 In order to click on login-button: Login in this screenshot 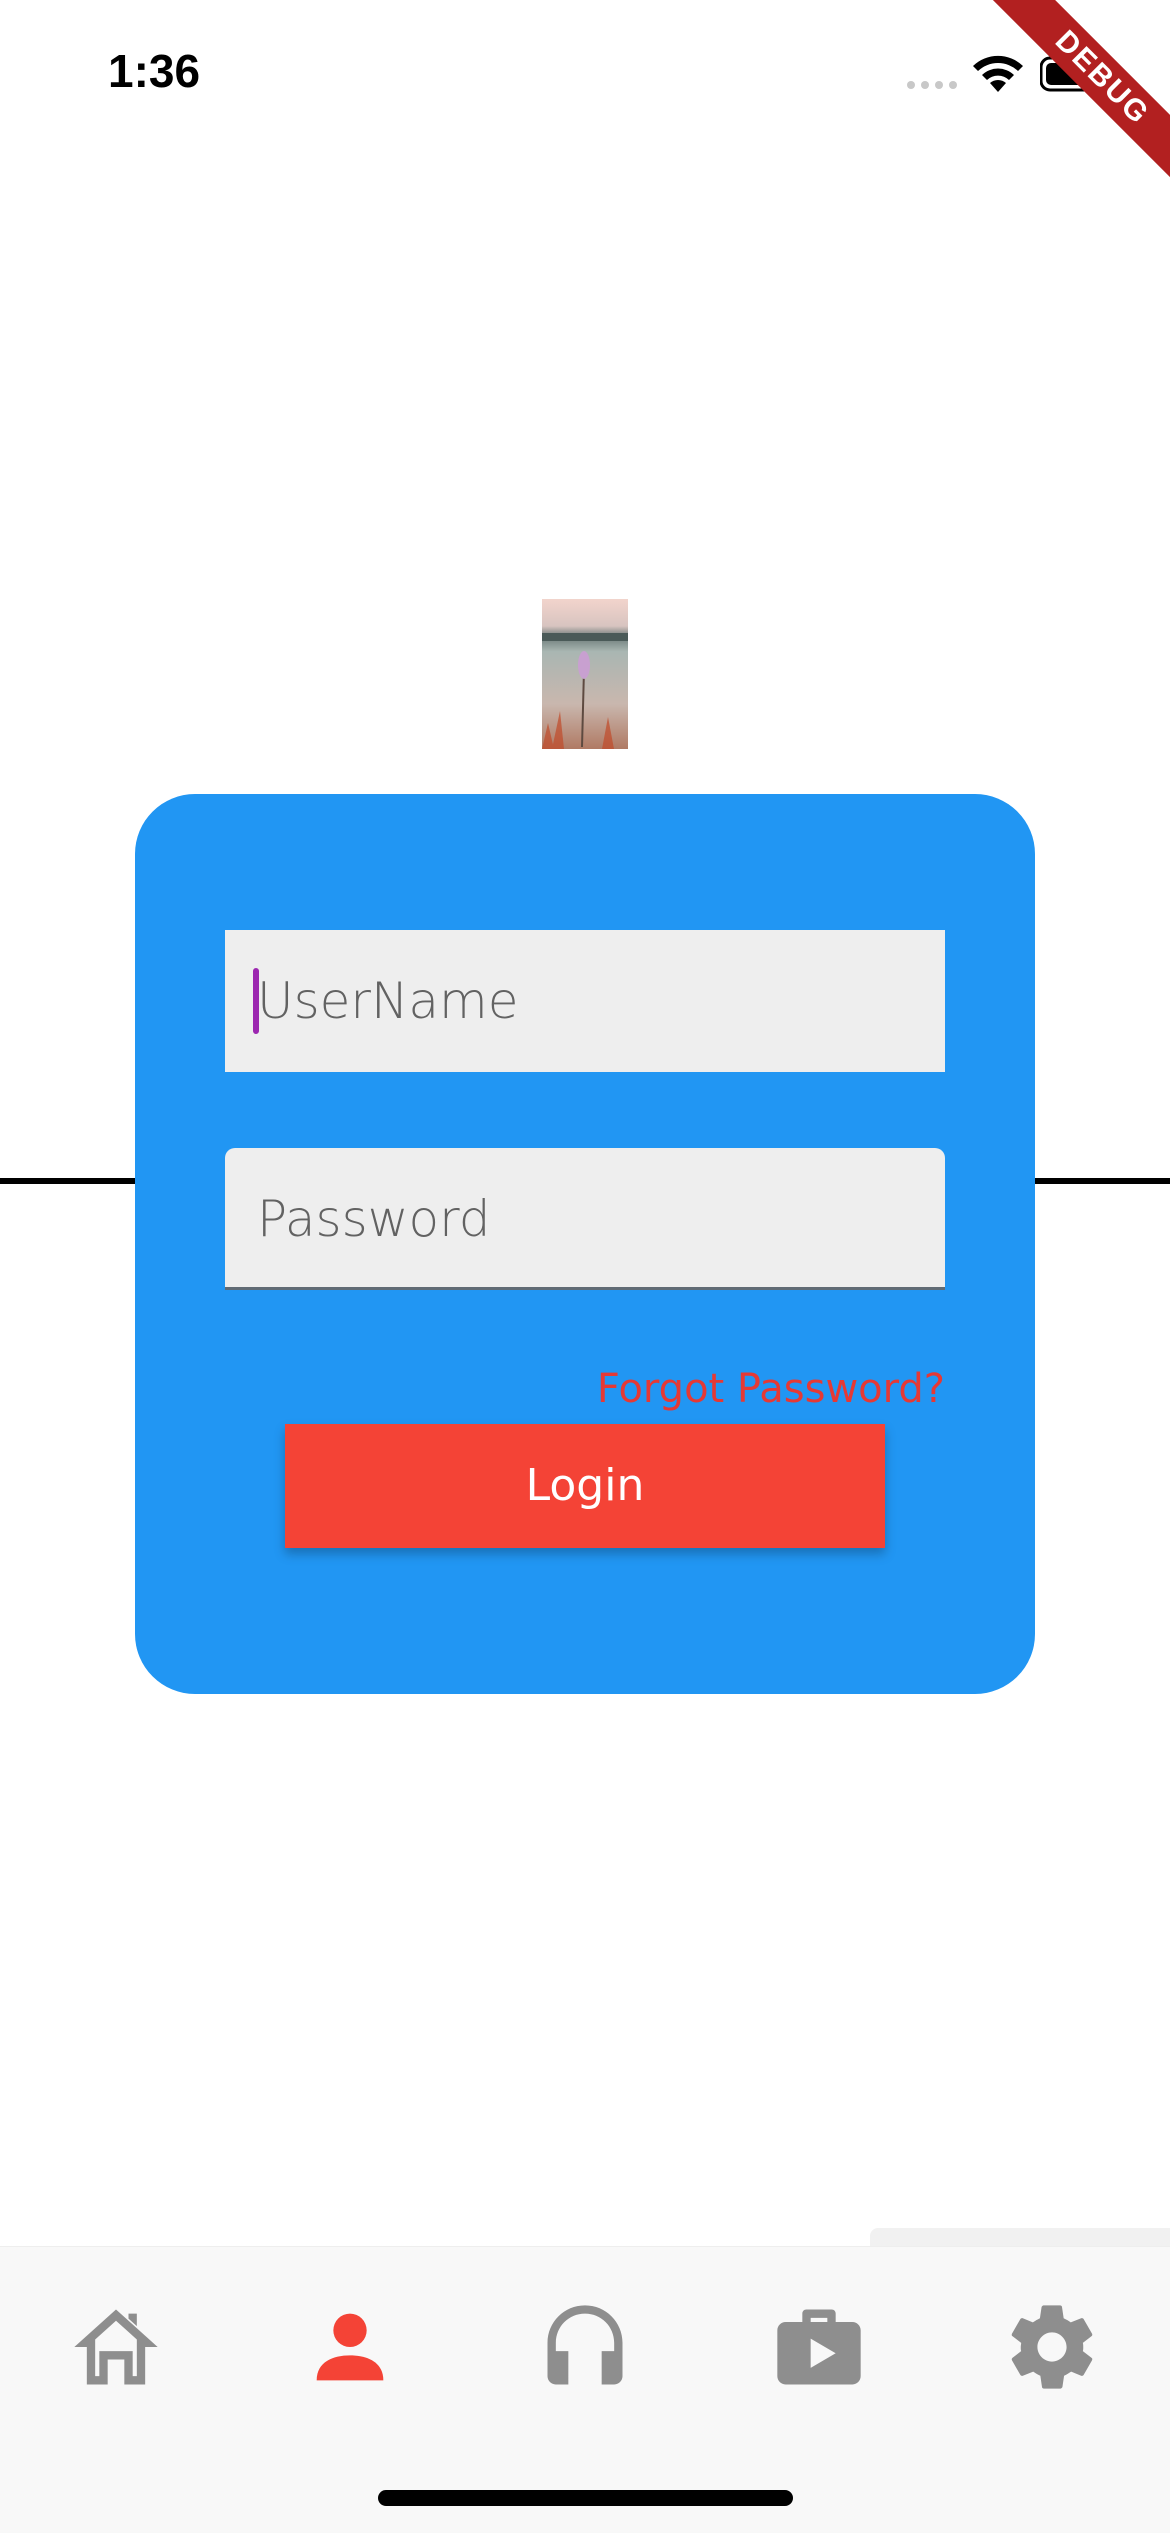, I will do `click(585, 1486)`.